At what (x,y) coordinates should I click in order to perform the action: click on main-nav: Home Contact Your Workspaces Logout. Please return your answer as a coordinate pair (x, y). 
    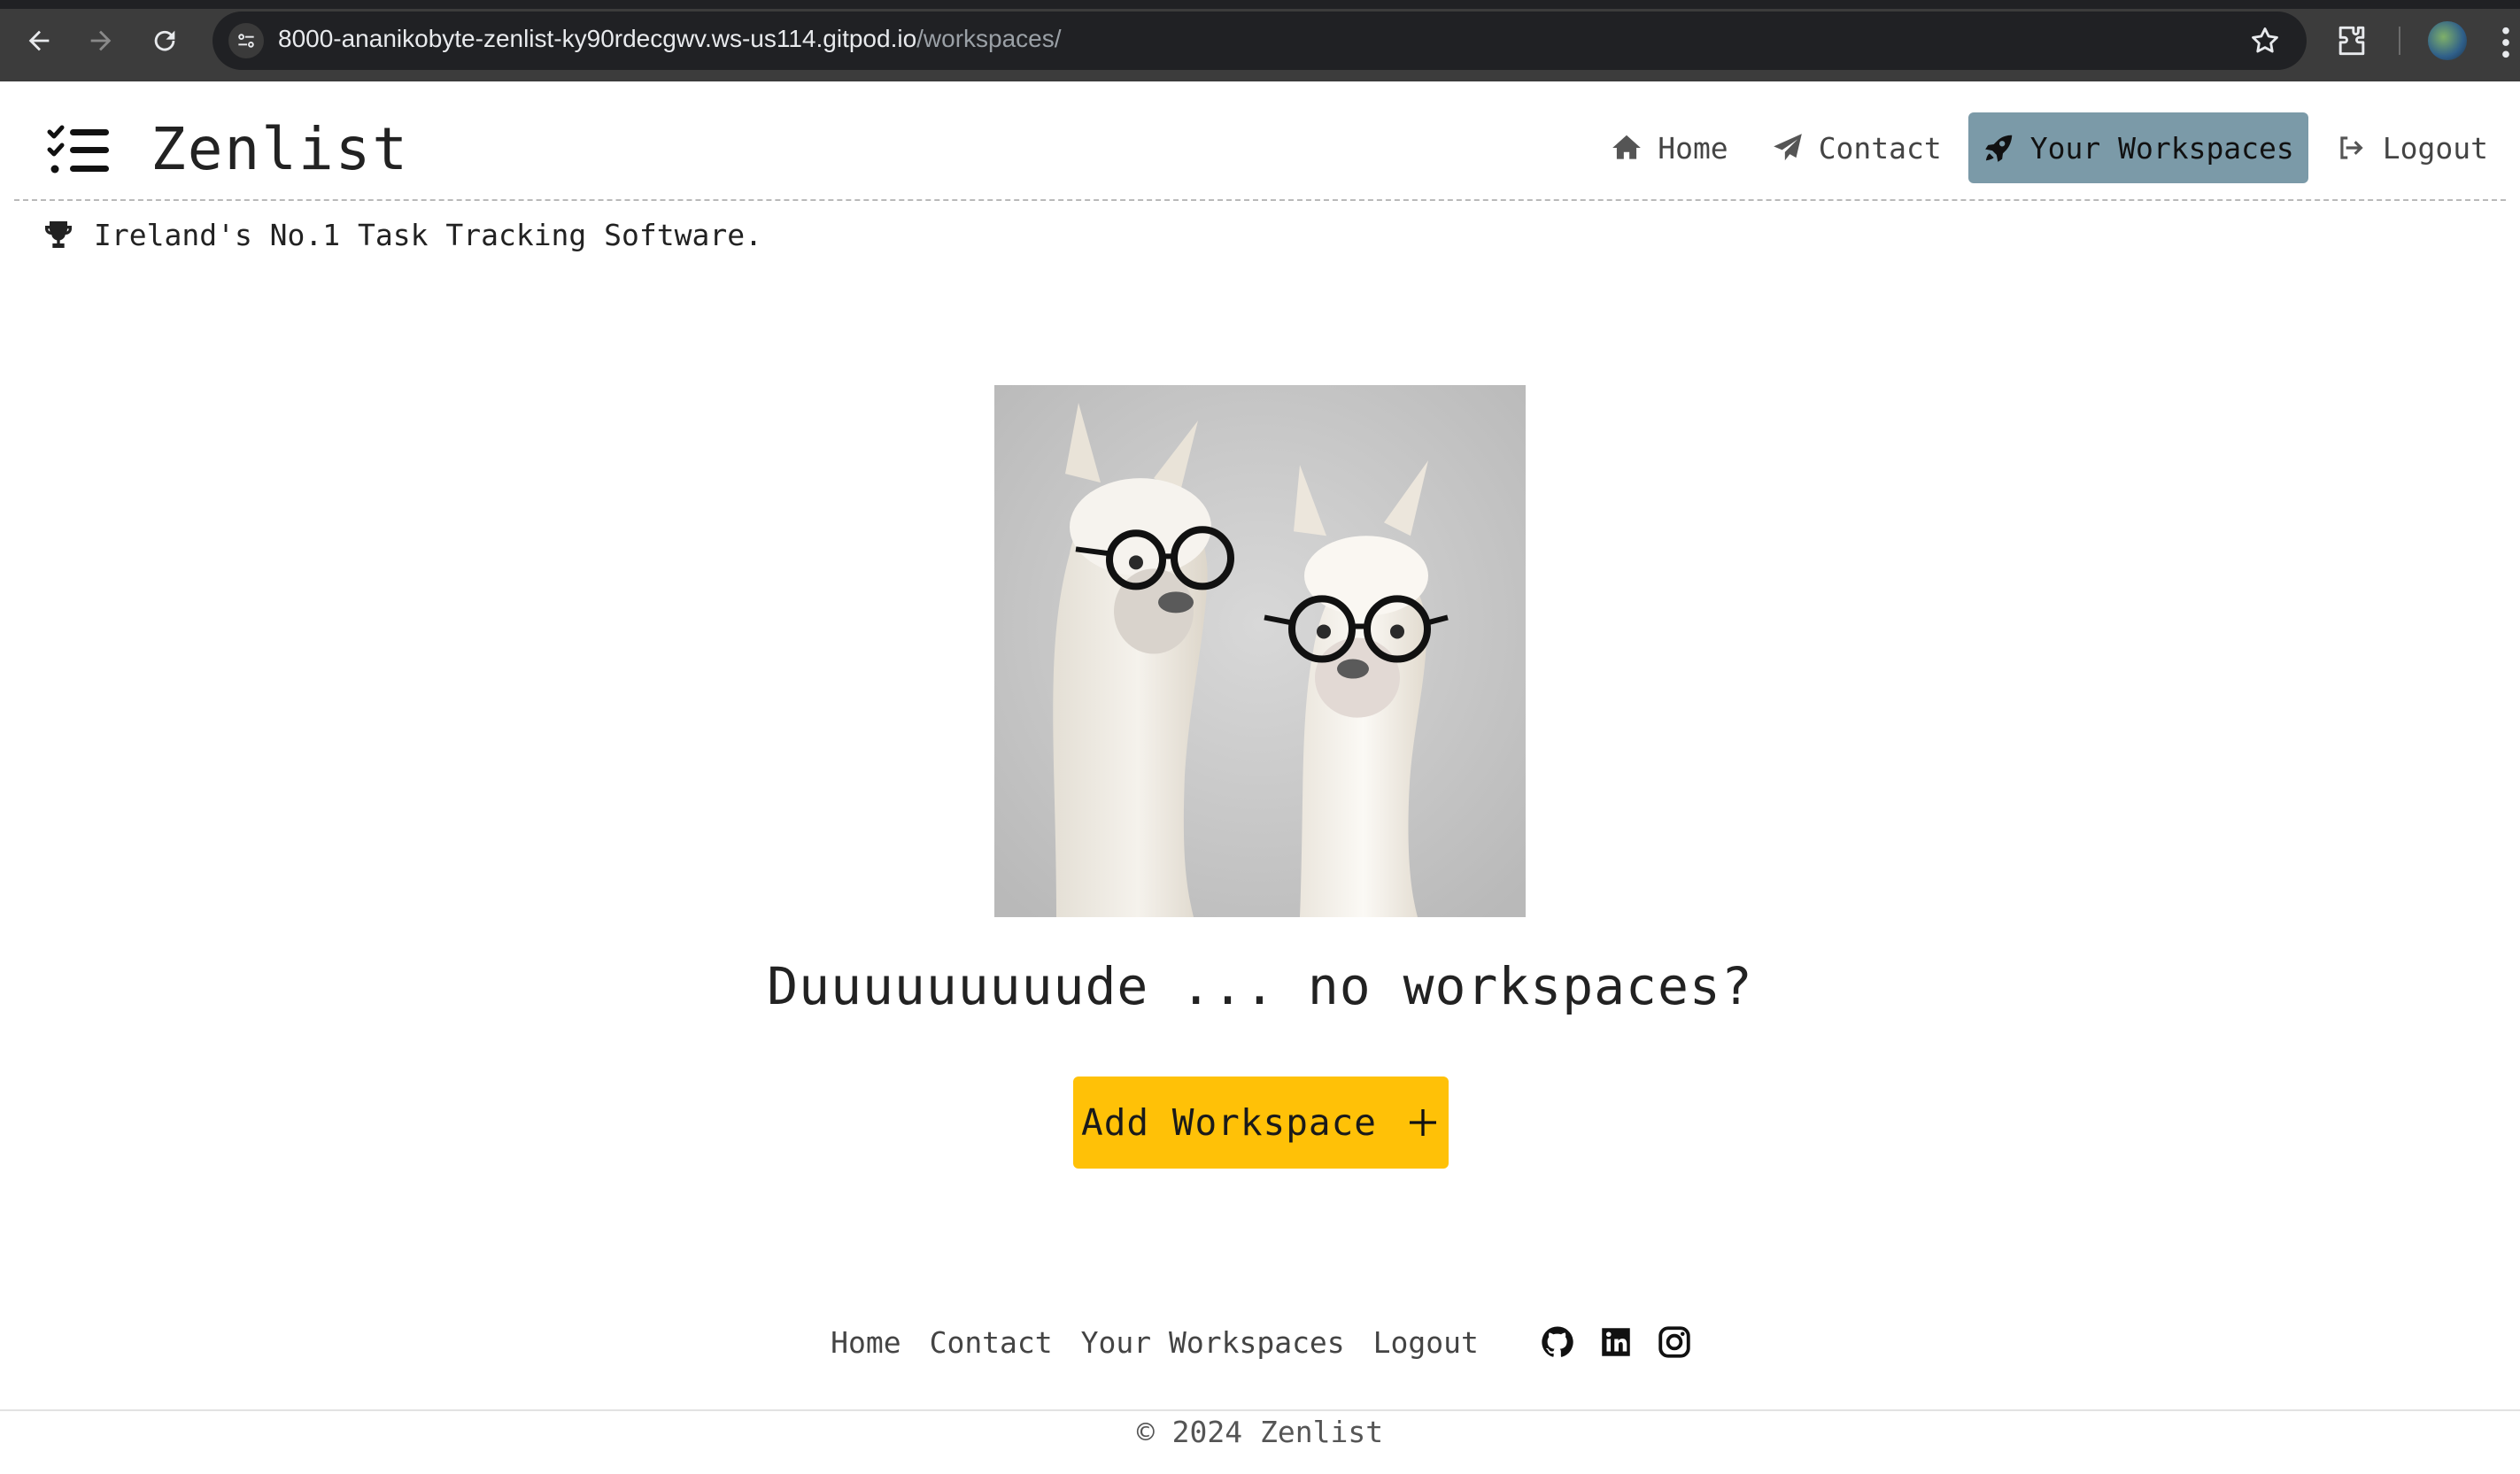
    Looking at the image, I should click on (2043, 147).